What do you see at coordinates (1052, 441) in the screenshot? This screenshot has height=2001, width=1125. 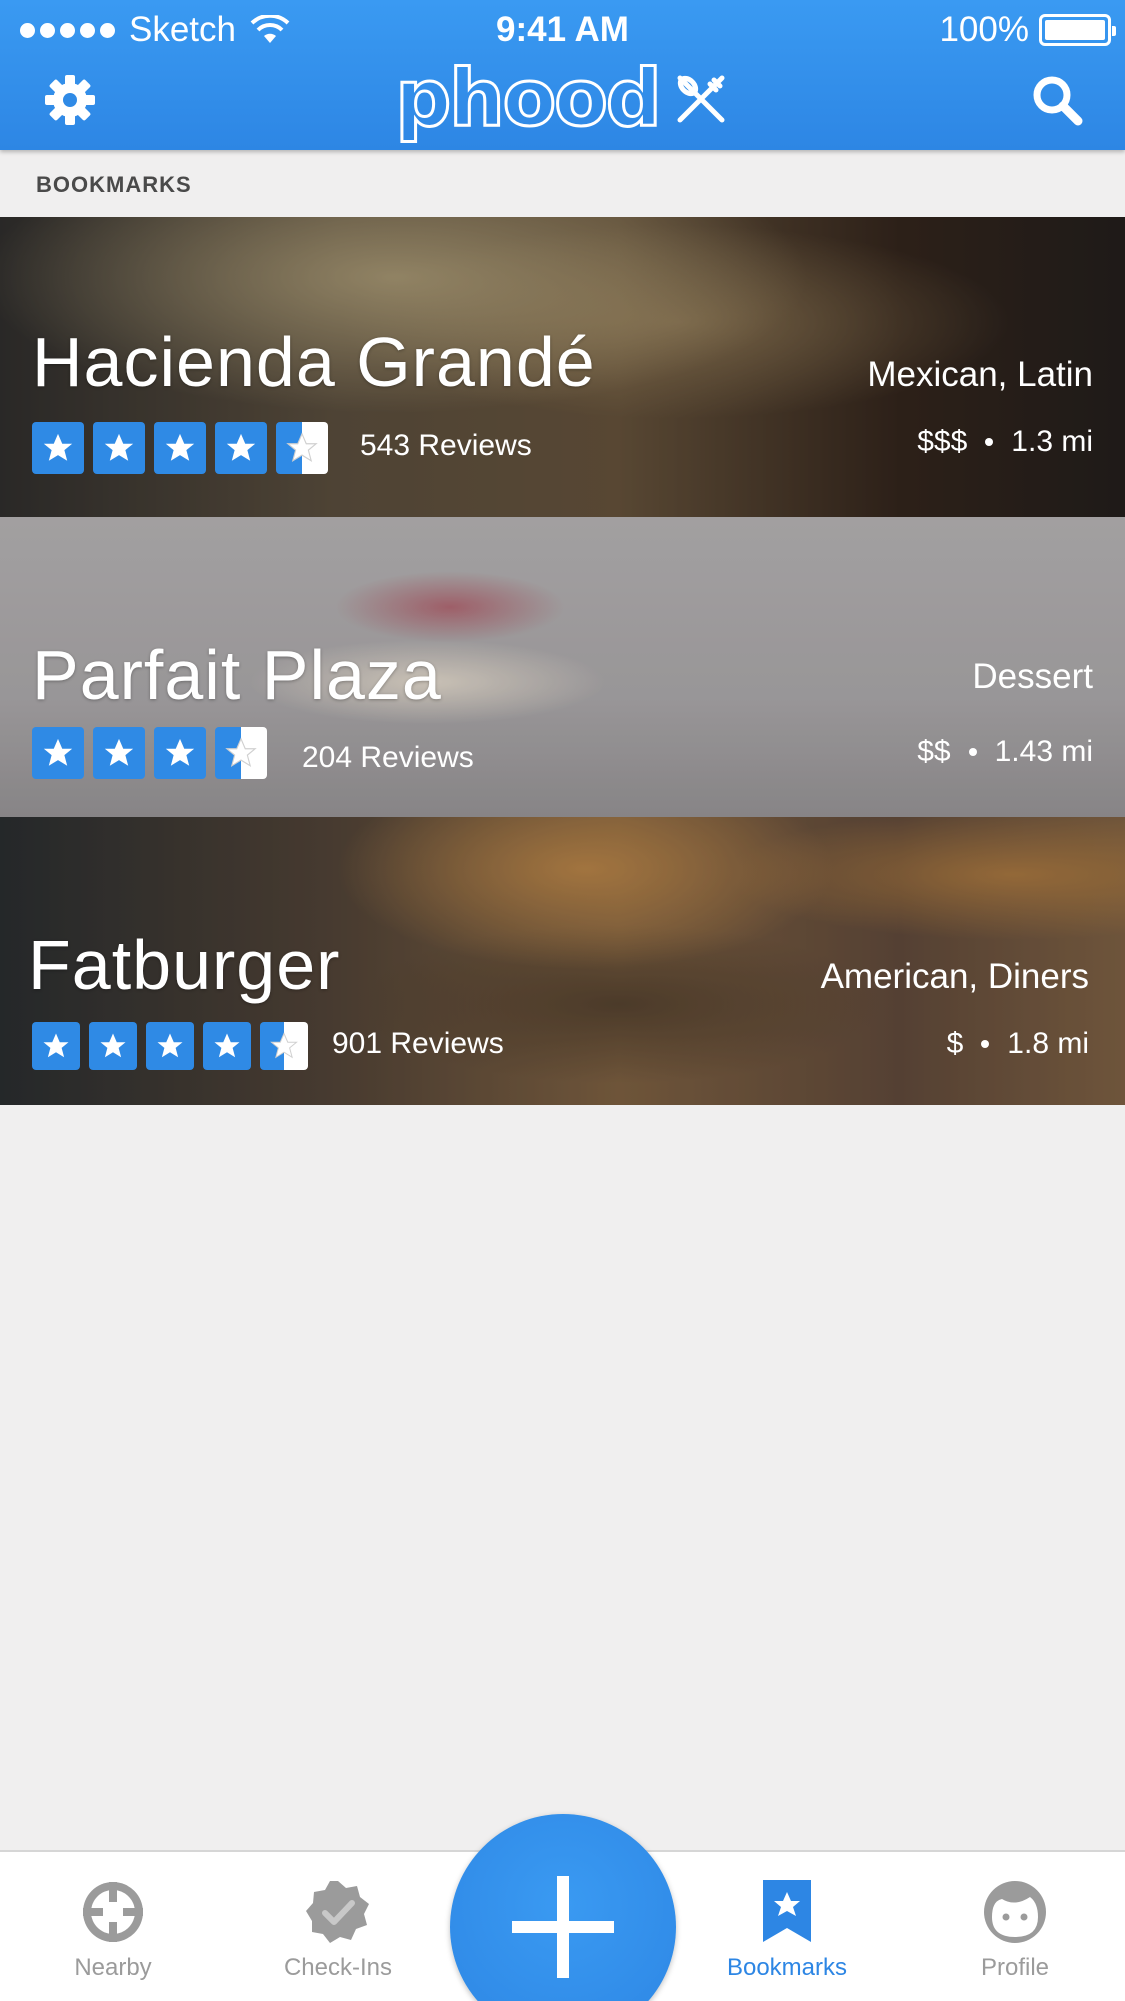 I see `distance: 1.3 mi` at bounding box center [1052, 441].